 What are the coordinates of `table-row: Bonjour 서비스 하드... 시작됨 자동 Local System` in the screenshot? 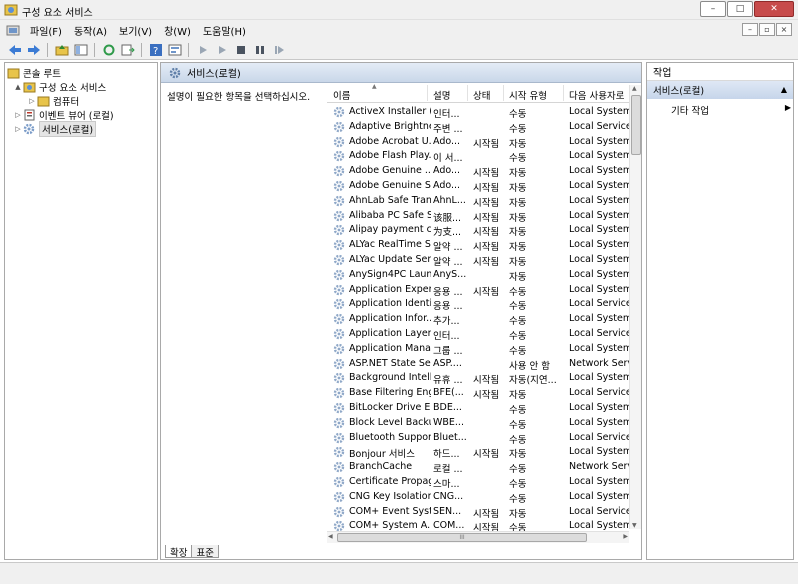 It's located at (479, 452).